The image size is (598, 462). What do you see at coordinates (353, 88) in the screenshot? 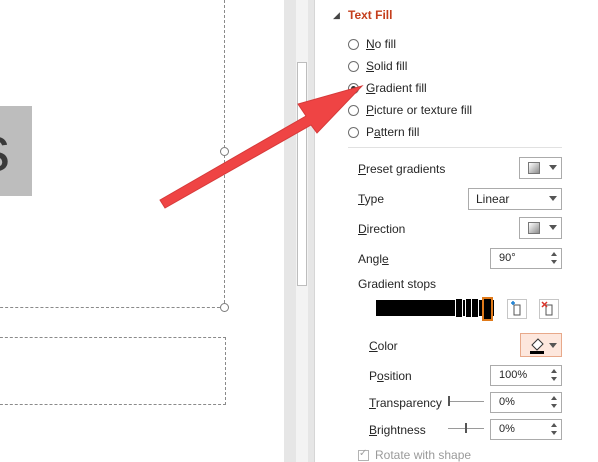
I see `radio-icon-selected` at bounding box center [353, 88].